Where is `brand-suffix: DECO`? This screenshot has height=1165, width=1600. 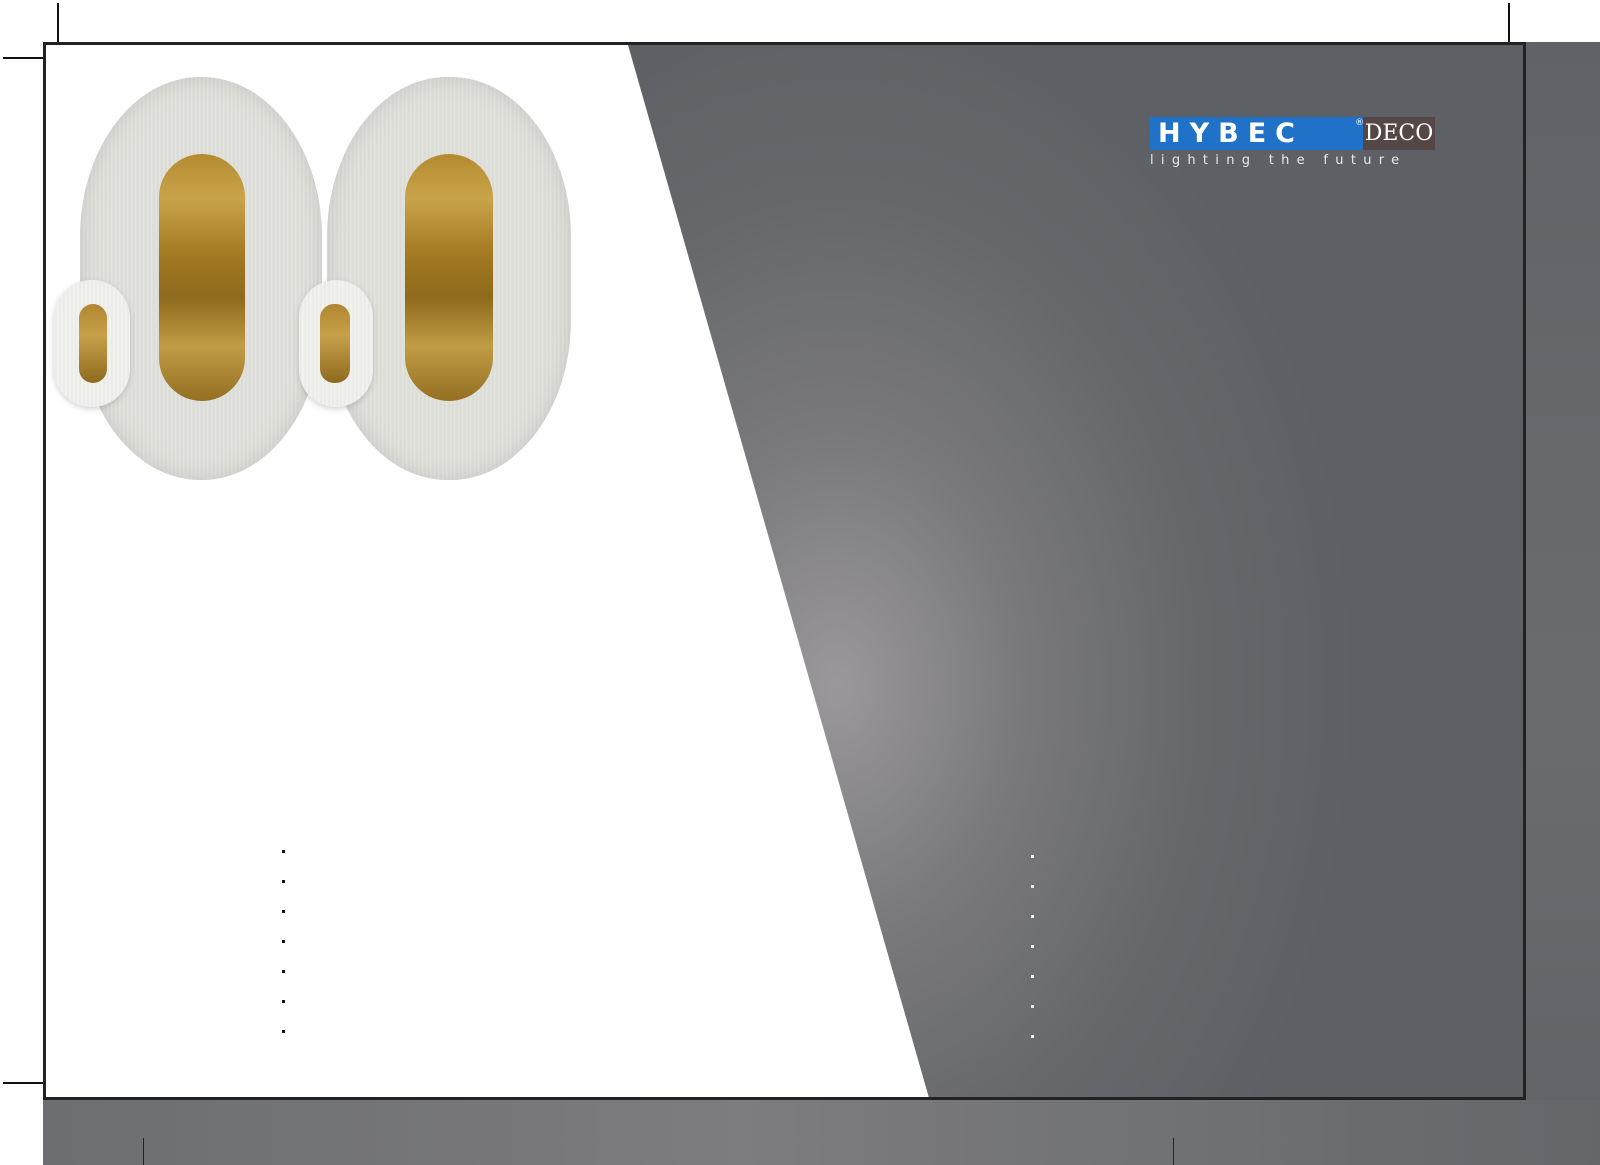
brand-suffix: DECO is located at coordinates (1399, 133).